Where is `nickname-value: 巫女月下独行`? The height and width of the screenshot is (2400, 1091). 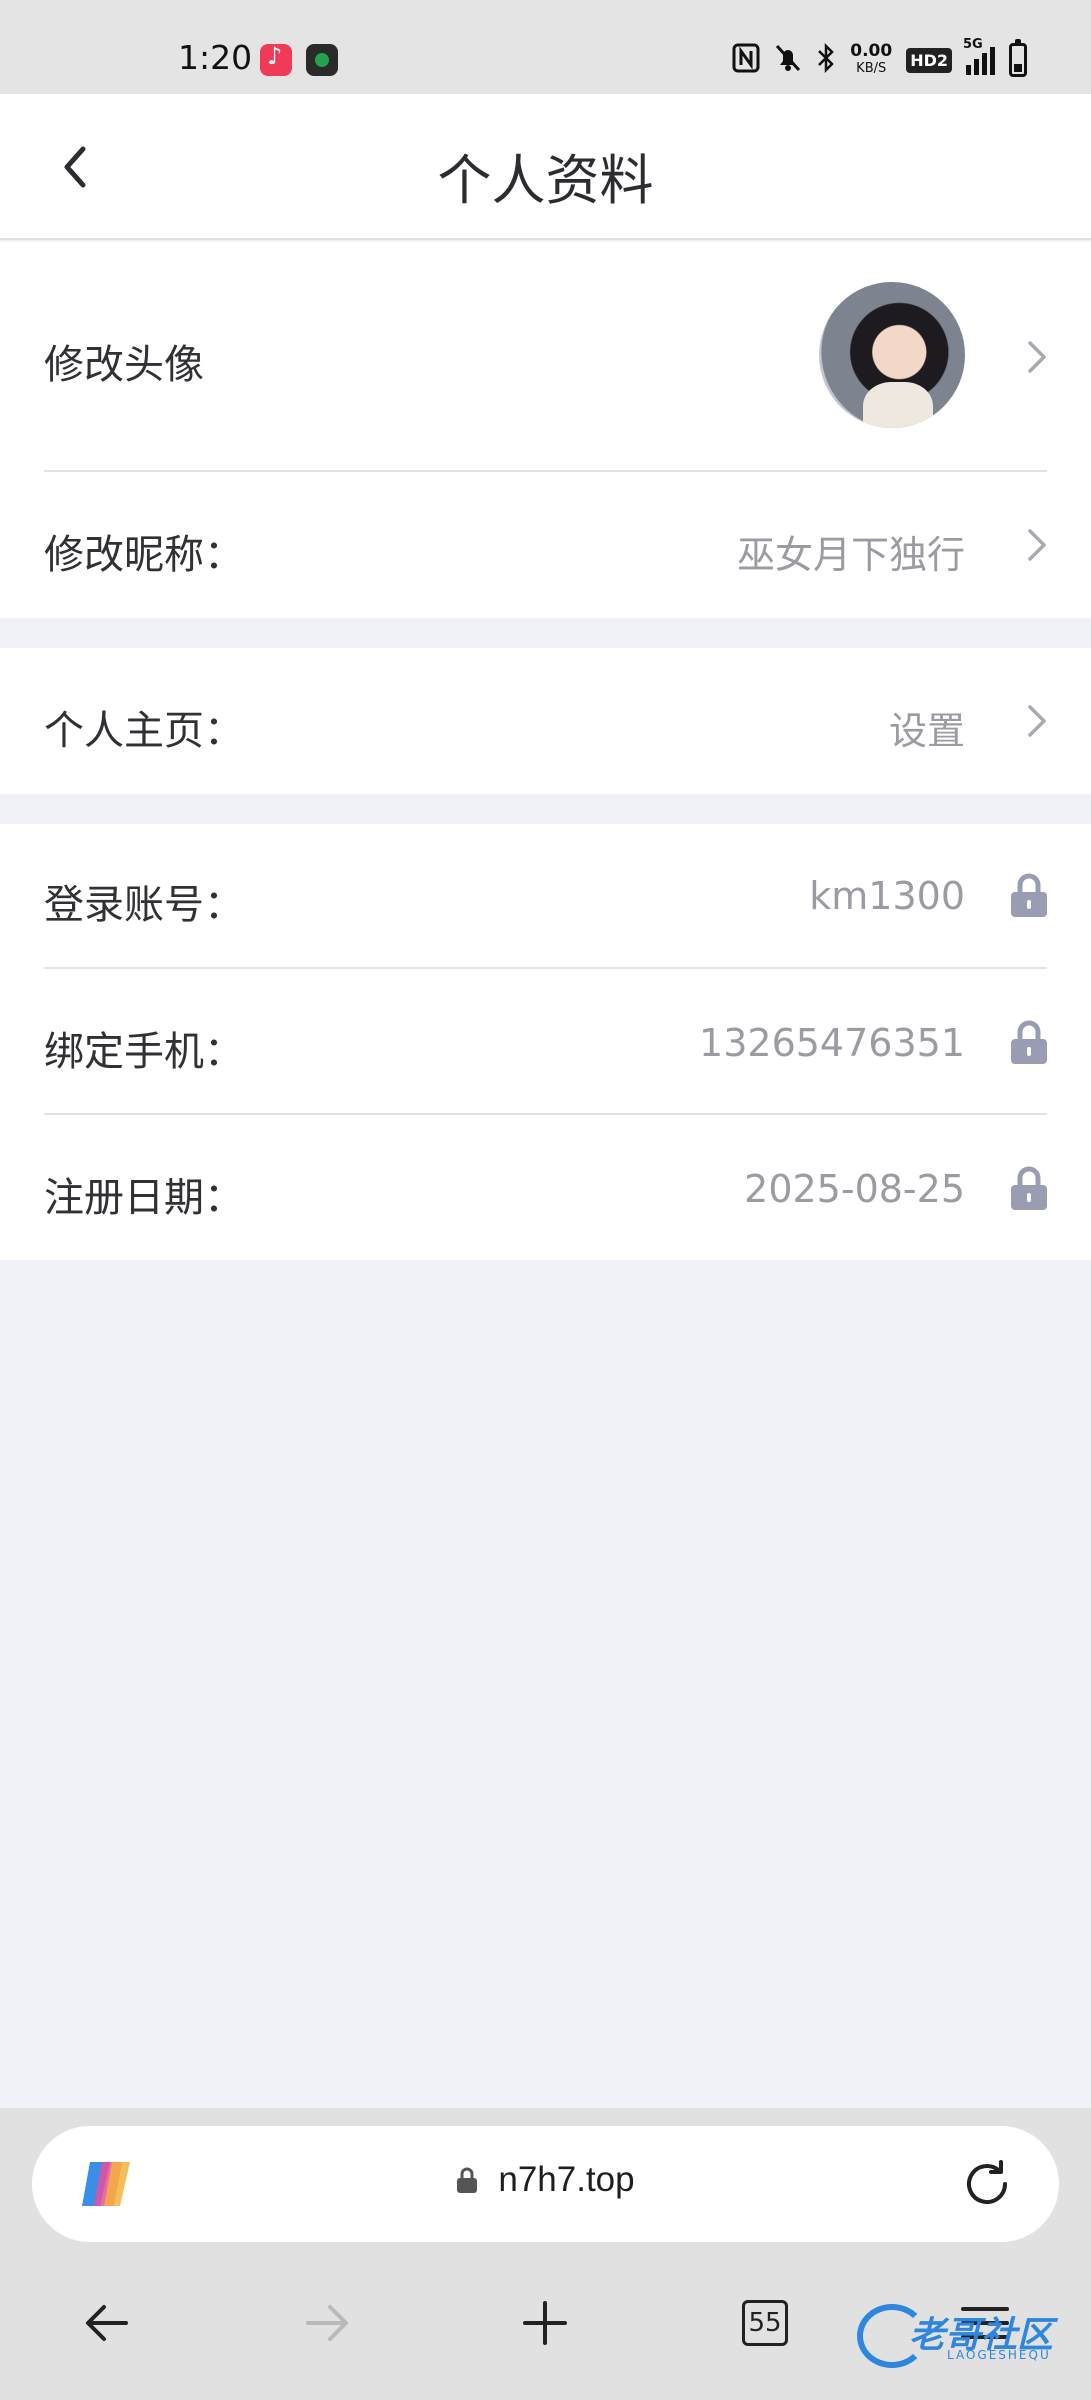
nickname-value: 巫女月下独行 is located at coordinates (850, 555).